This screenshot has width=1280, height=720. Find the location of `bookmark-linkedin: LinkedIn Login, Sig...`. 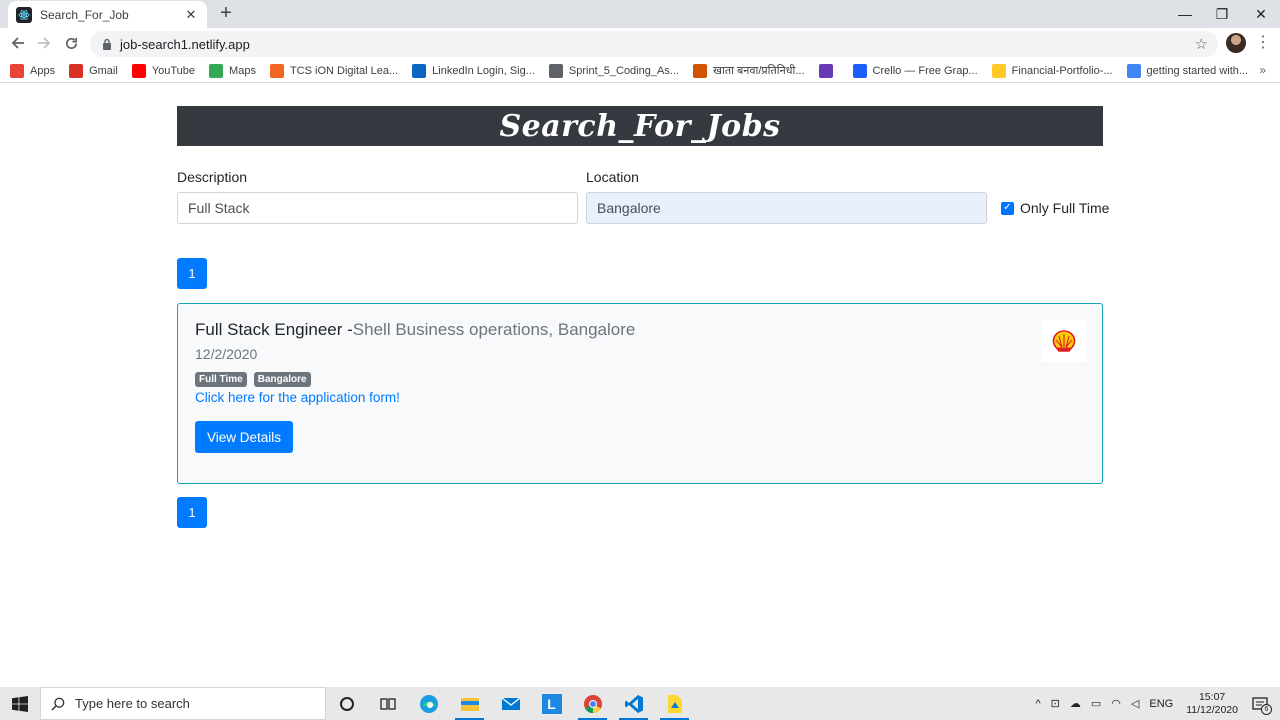

bookmark-linkedin: LinkedIn Login, Sig... is located at coordinates (473, 70).